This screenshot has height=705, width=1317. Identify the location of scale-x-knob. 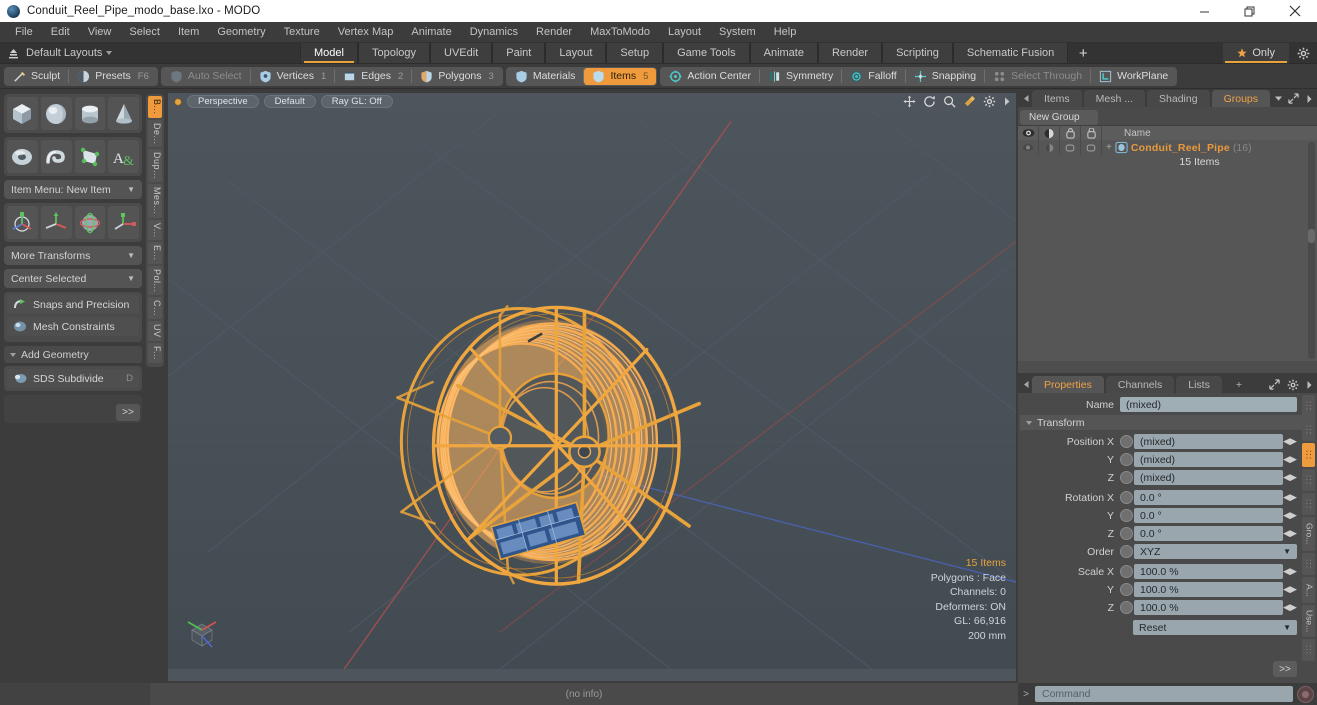
(1126, 571).